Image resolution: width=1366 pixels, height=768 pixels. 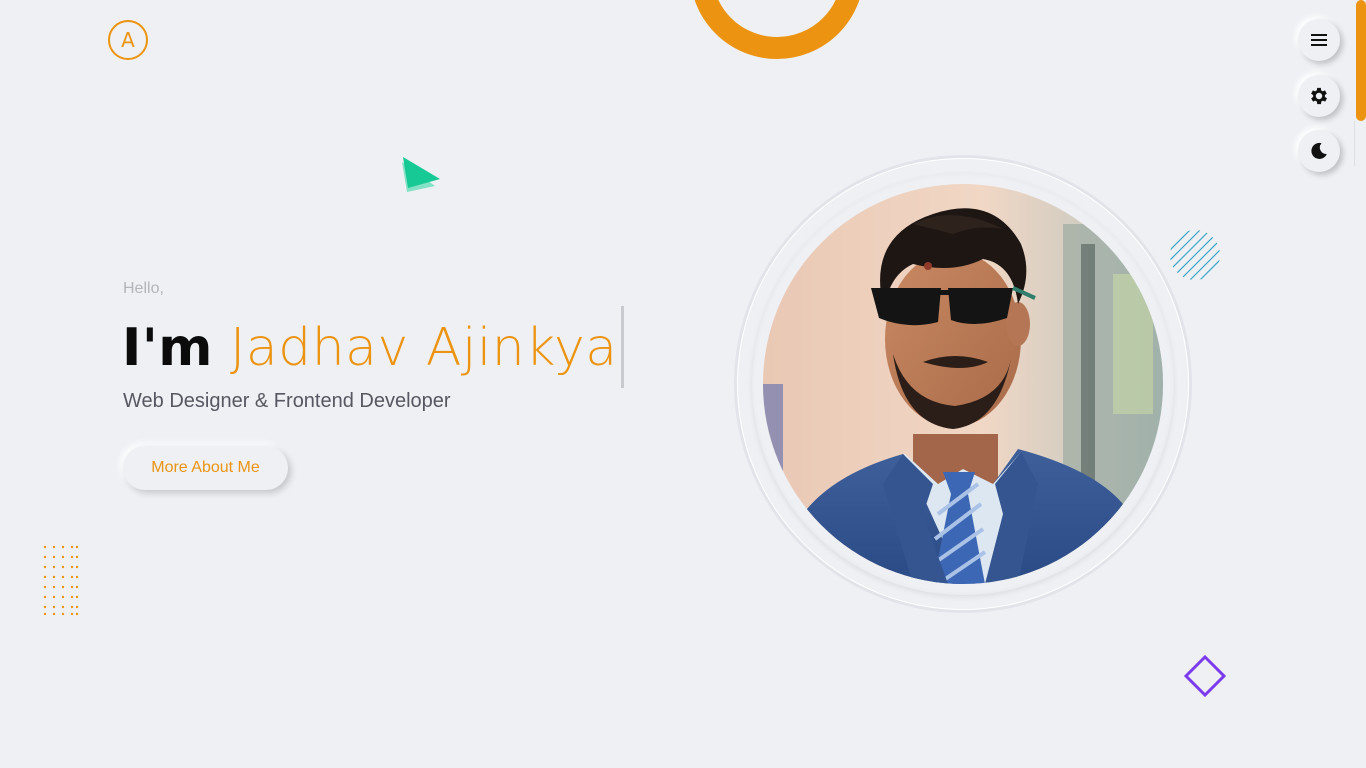 I want to click on decorative-triangle, so click(x=421, y=174).